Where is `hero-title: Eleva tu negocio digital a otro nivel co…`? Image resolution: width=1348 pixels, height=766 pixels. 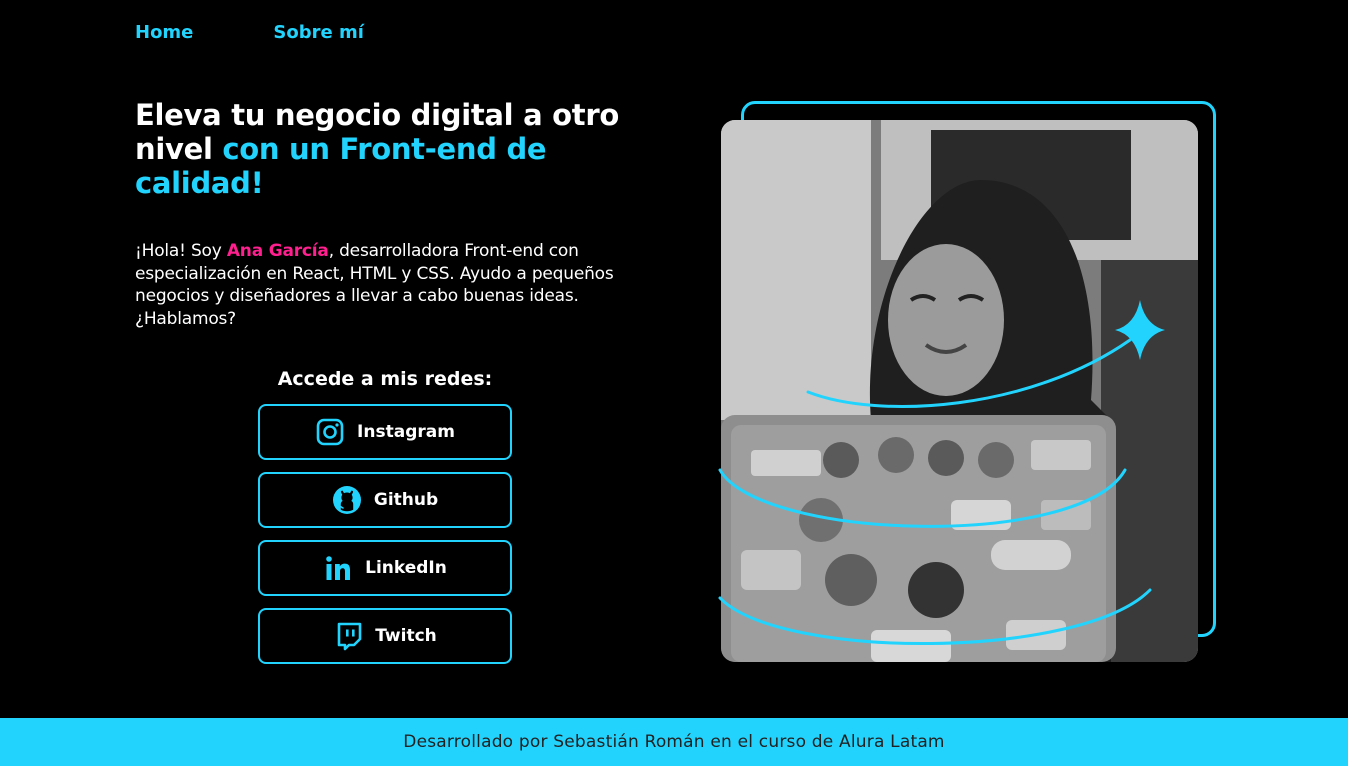 hero-title: Eleva tu negocio digital a otro nivel co… is located at coordinates (385, 149).